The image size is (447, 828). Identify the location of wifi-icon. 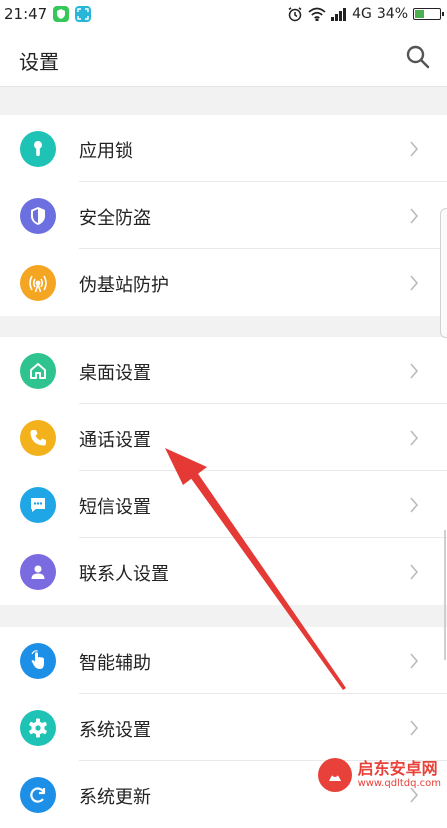
(317, 14).